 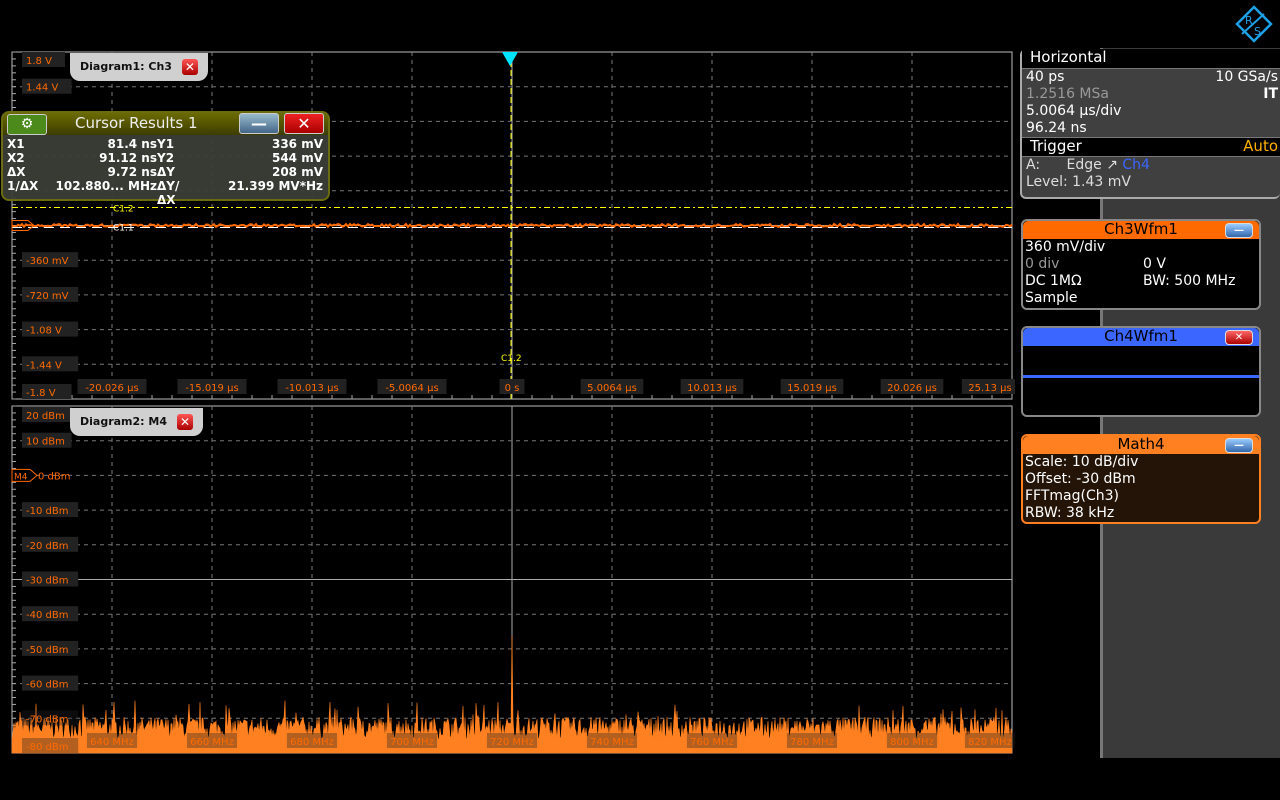 I want to click on cursor-label: C1.2, so click(x=511, y=359).